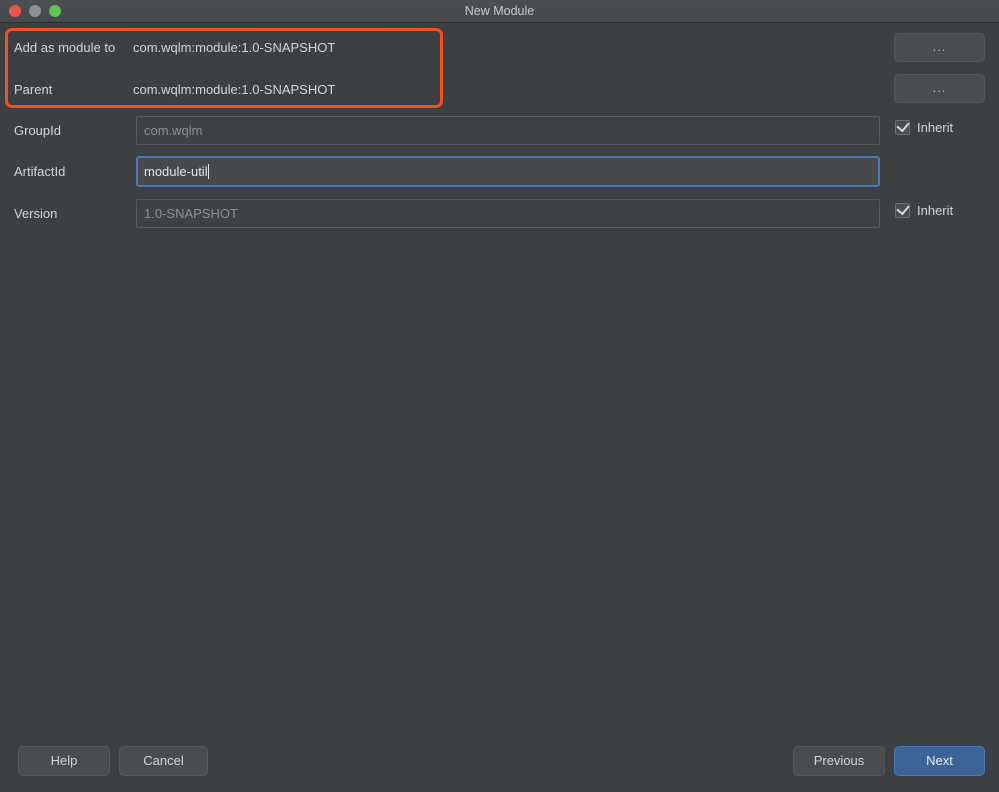 The height and width of the screenshot is (792, 999). I want to click on previous-button: Previous, so click(839, 761).